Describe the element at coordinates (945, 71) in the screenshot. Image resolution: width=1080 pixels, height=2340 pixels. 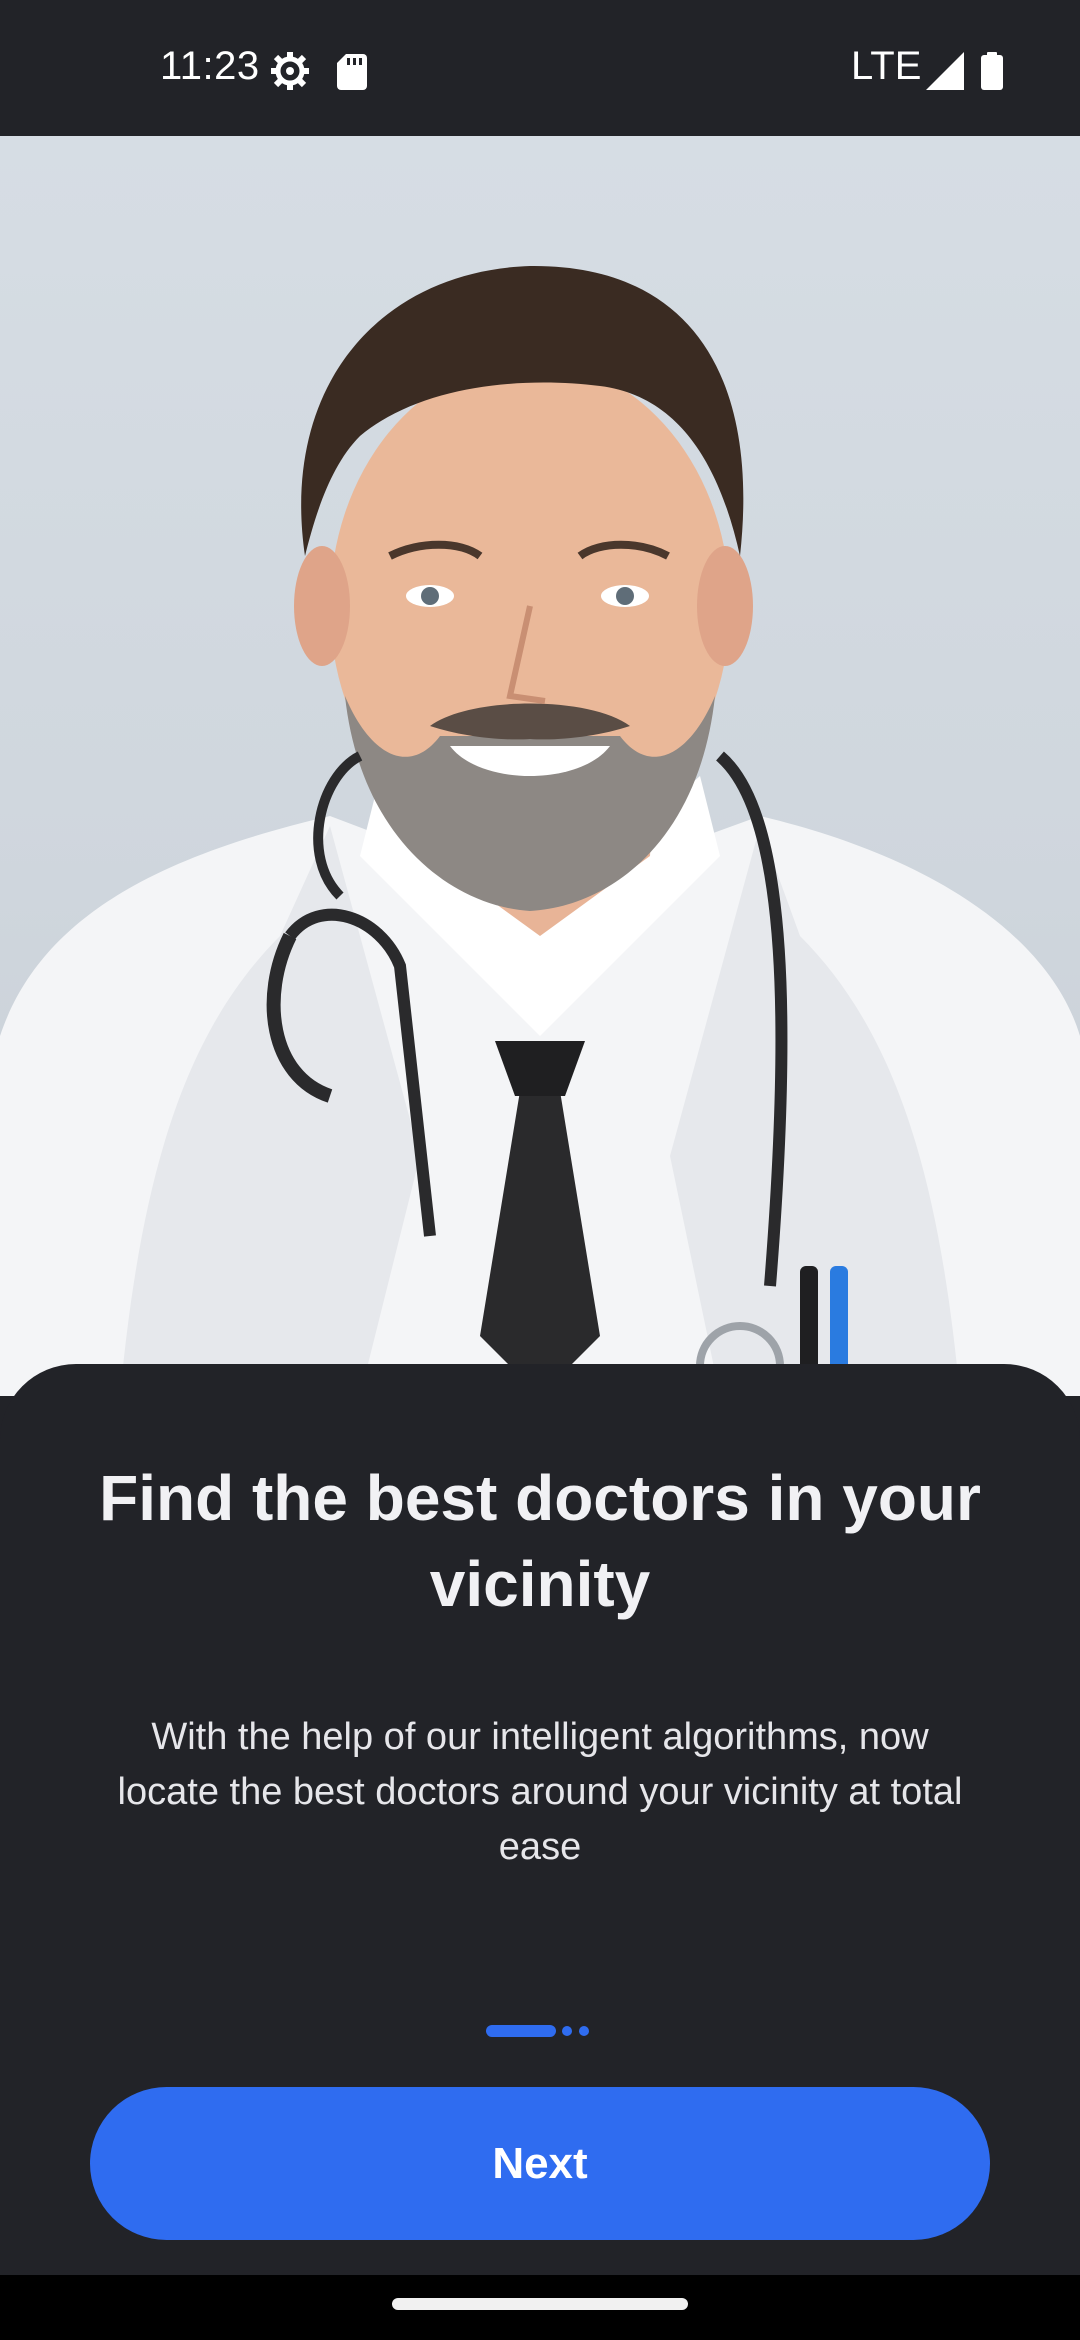
I see `signal-icon` at that location.